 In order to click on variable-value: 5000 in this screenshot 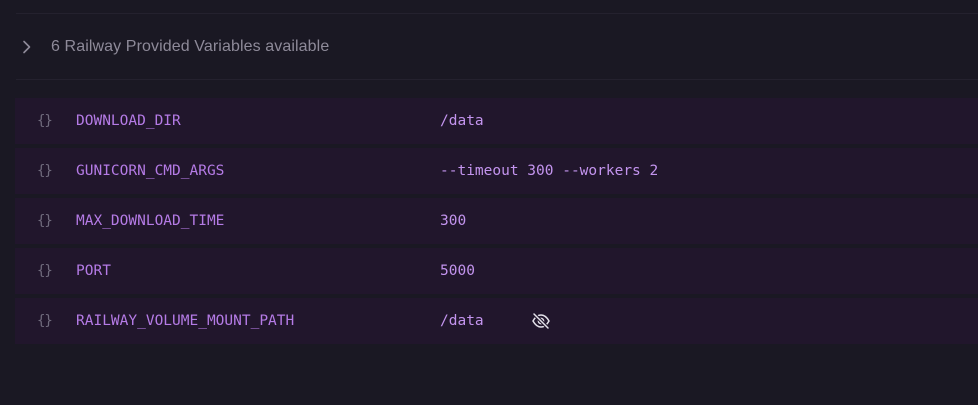, I will do `click(457, 271)`.